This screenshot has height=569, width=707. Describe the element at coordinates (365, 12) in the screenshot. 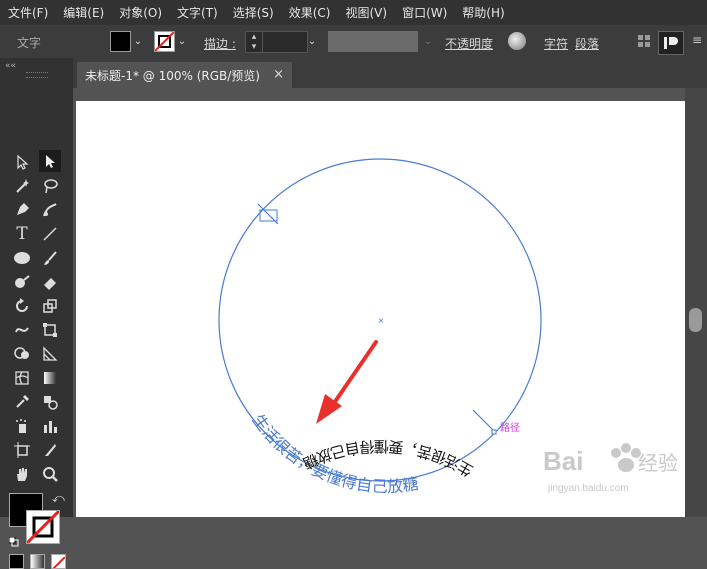

I see `menu-view: 视图(V)` at that location.